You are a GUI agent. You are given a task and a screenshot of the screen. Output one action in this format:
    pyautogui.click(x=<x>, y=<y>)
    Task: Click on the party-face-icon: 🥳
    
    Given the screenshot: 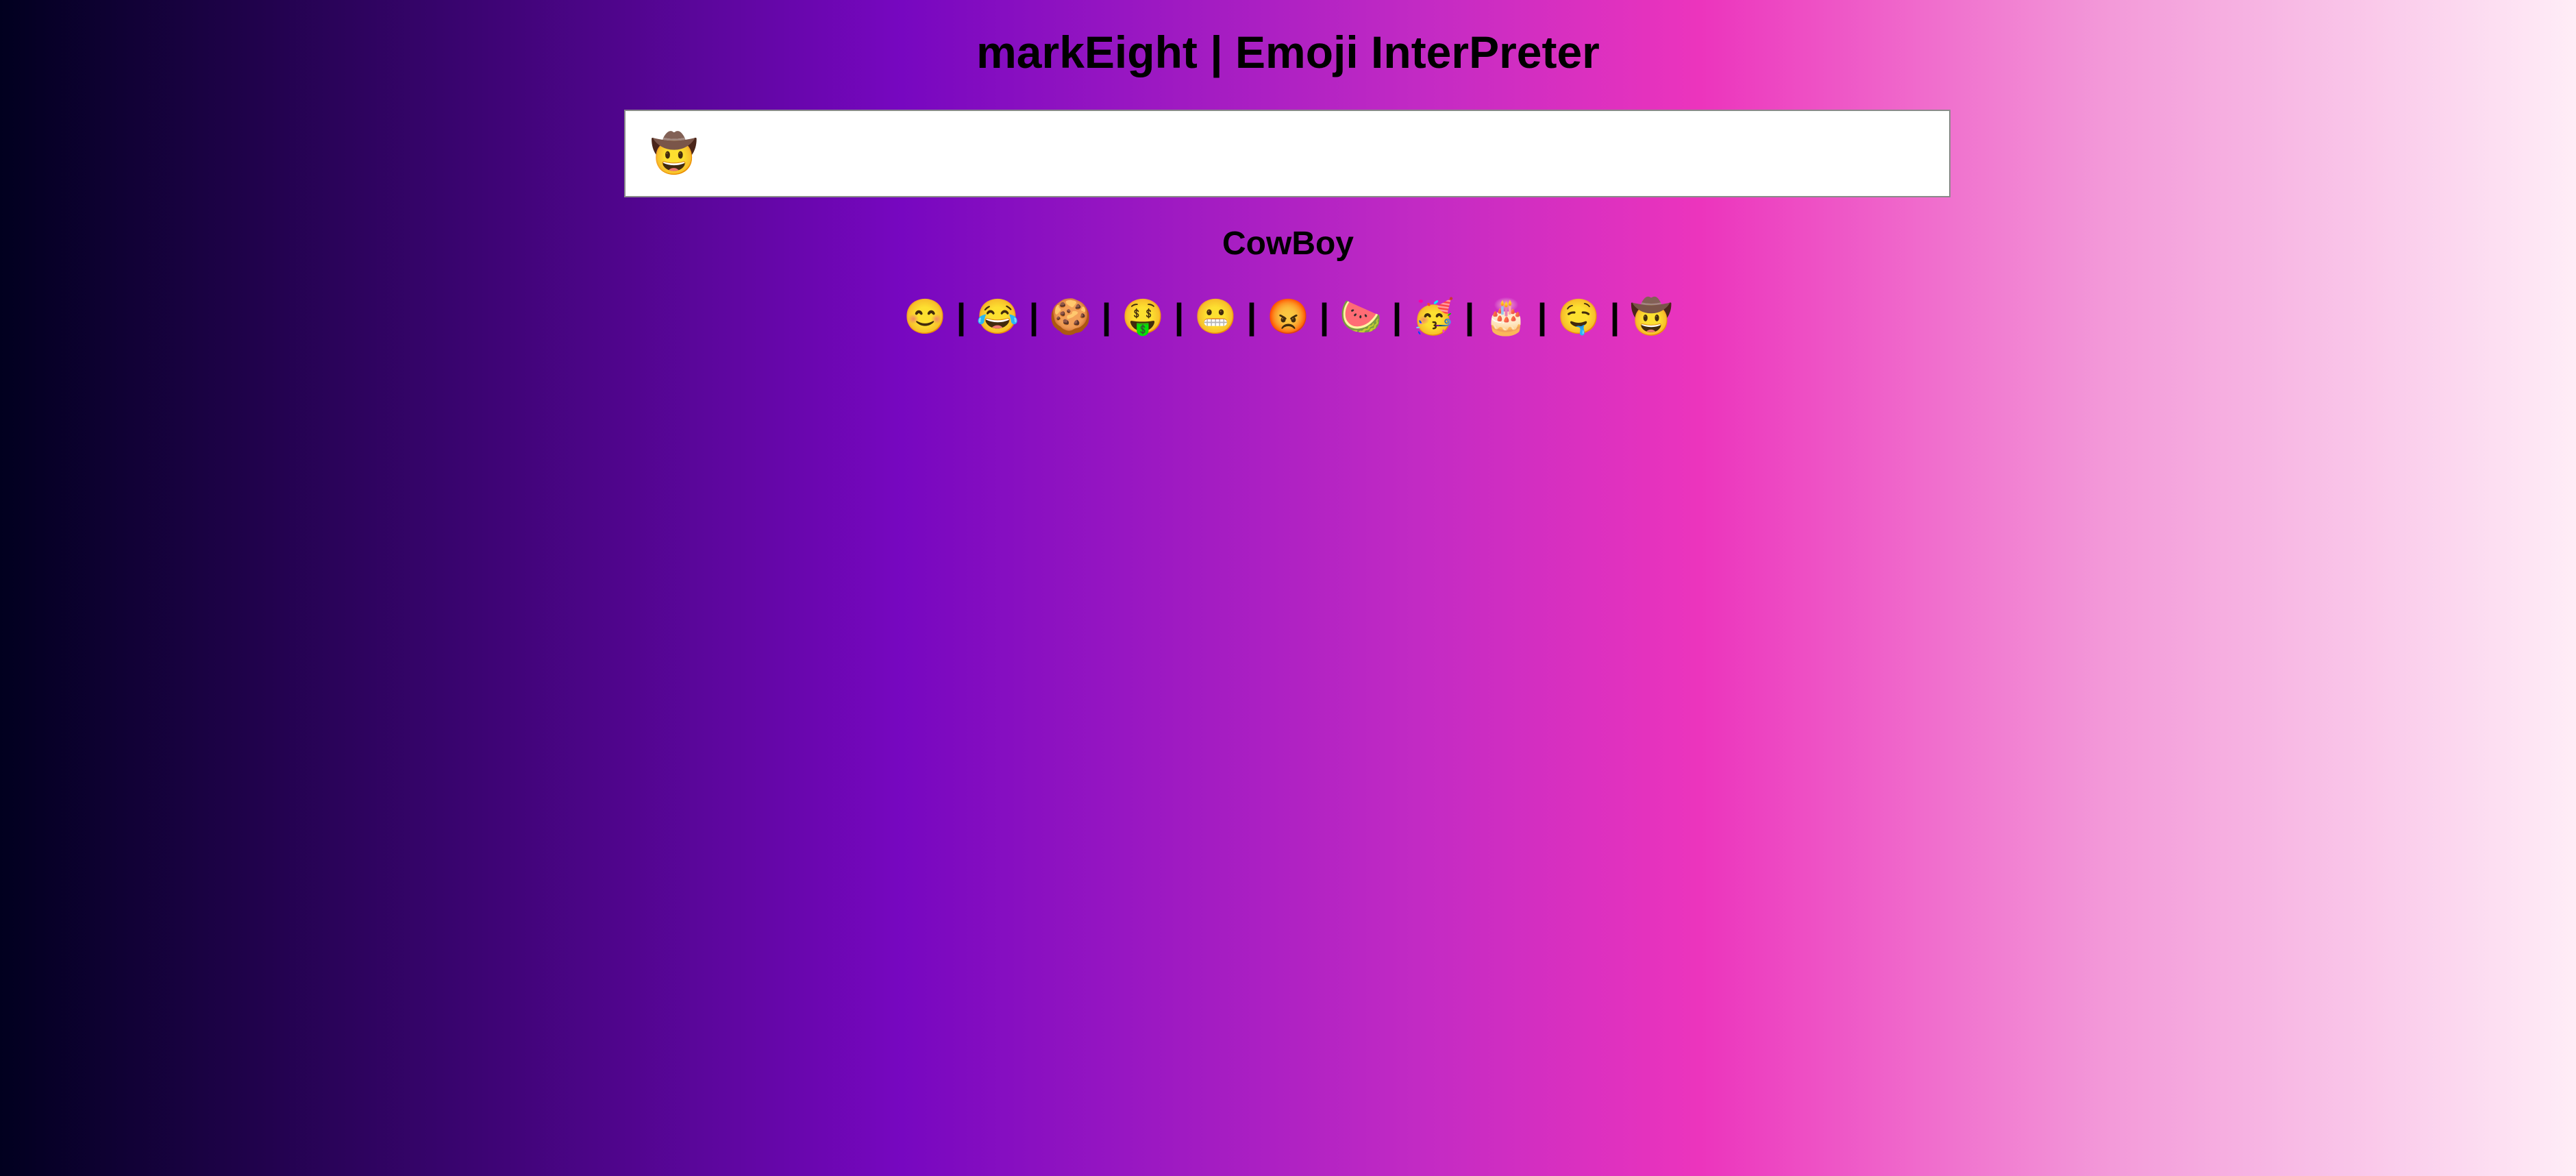 What is the action you would take?
    pyautogui.click(x=1433, y=316)
    